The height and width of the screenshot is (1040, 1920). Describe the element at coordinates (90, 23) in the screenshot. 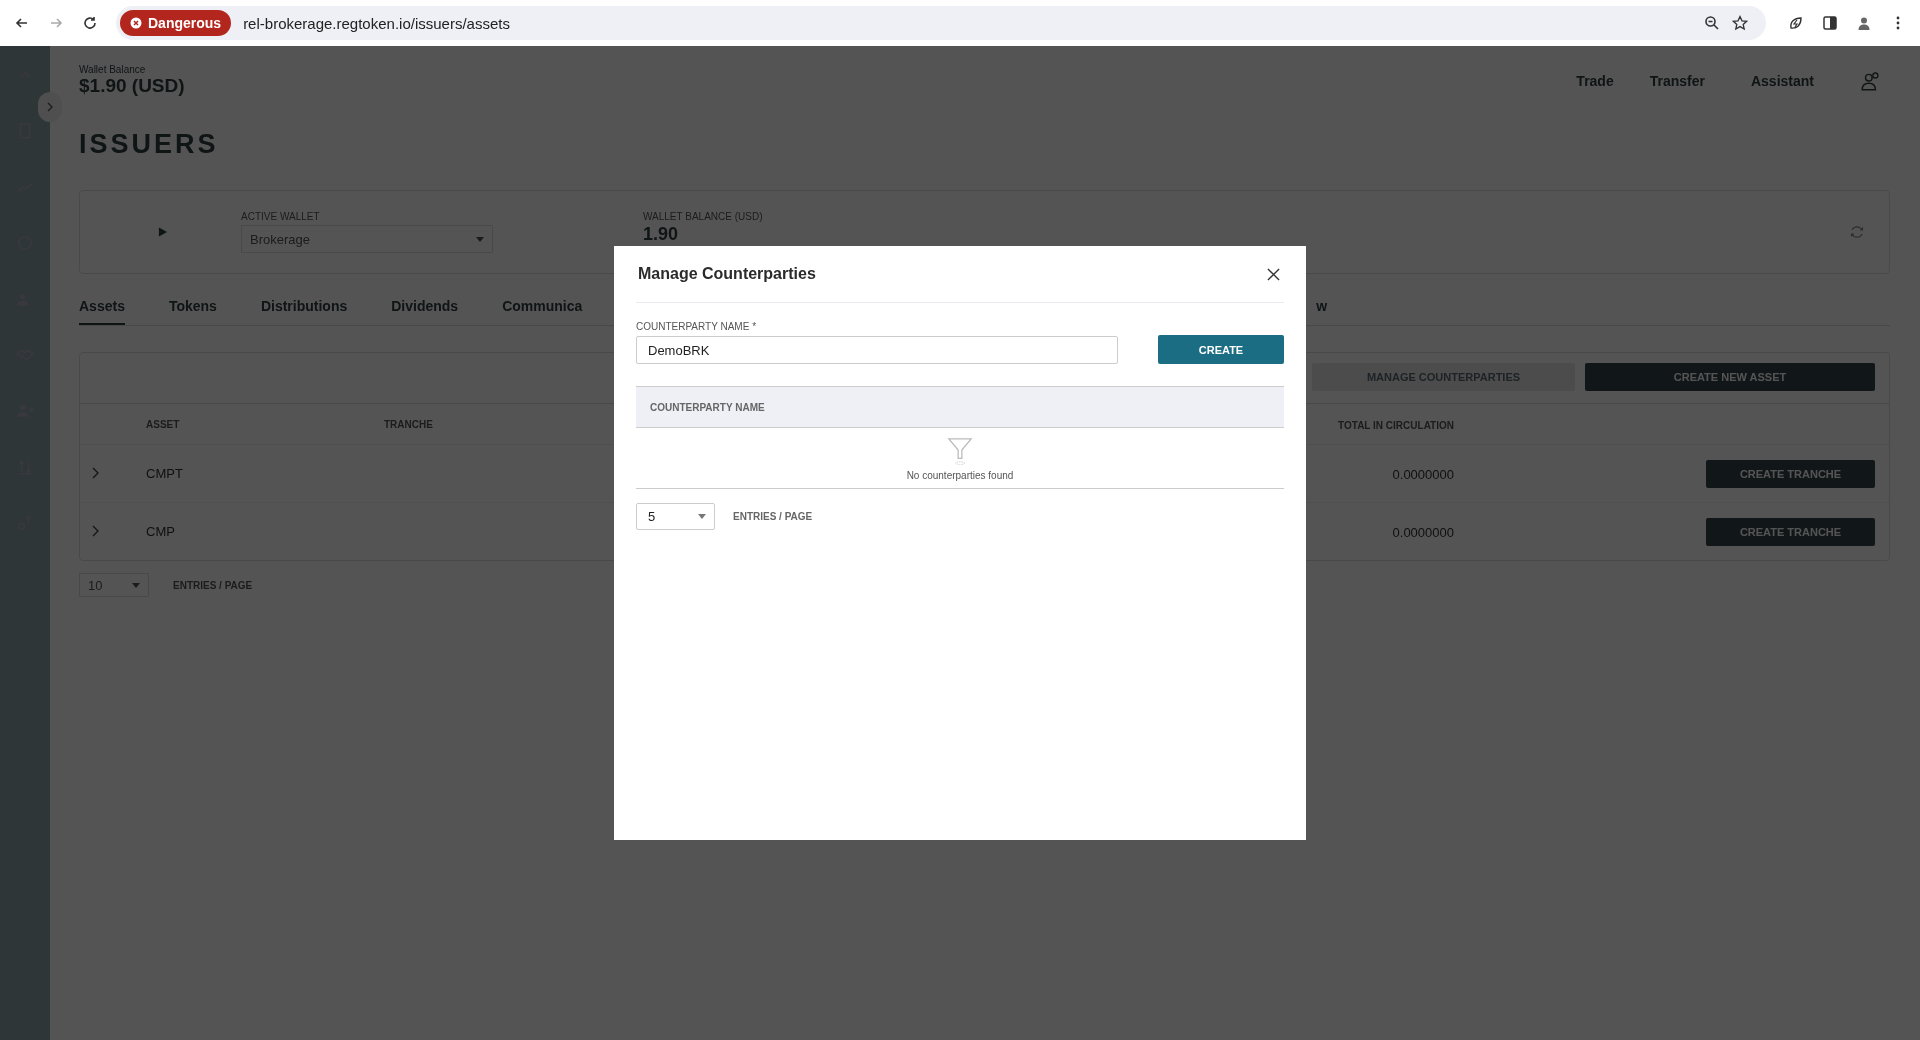

I see `reload-icon` at that location.